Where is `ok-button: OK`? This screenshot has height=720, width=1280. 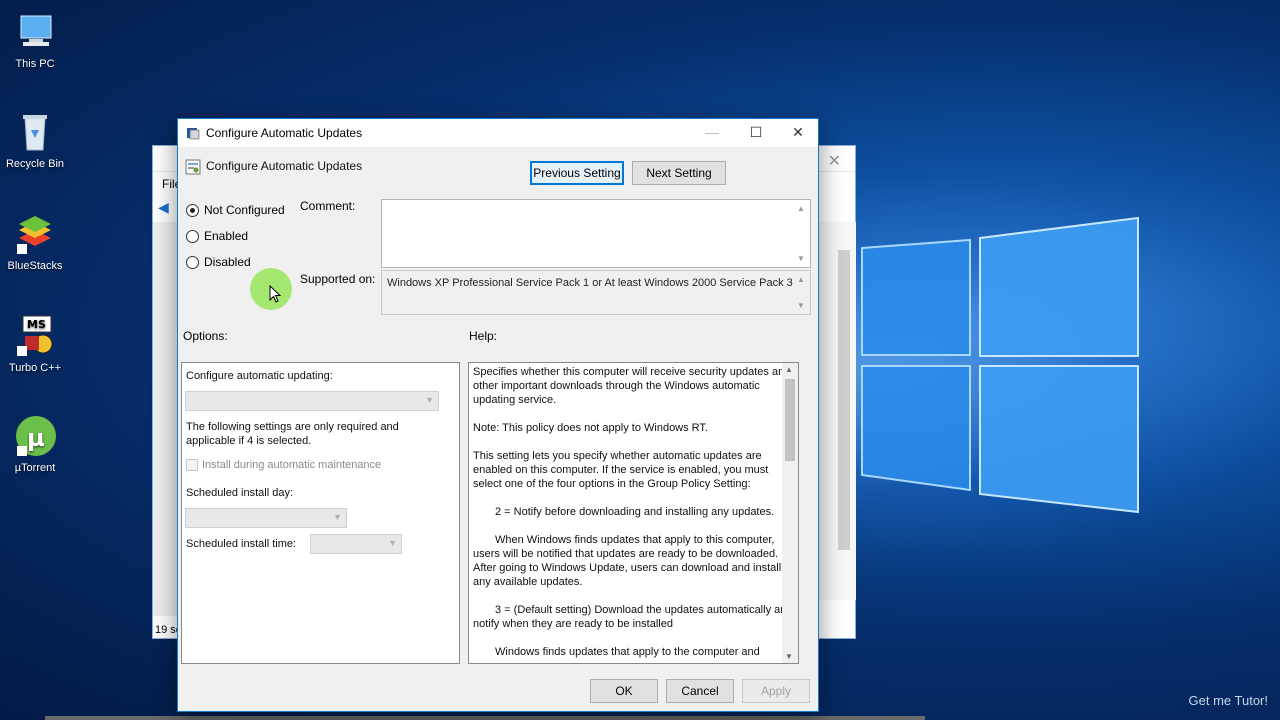 ok-button: OK is located at coordinates (624, 691).